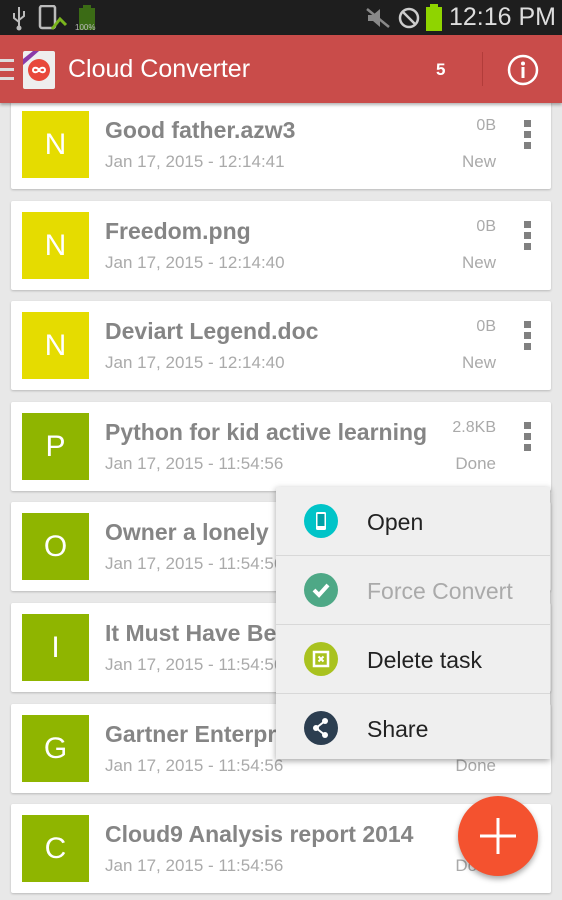  I want to click on context-menu: Open Force Convert Delete task Share, so click(413, 623).